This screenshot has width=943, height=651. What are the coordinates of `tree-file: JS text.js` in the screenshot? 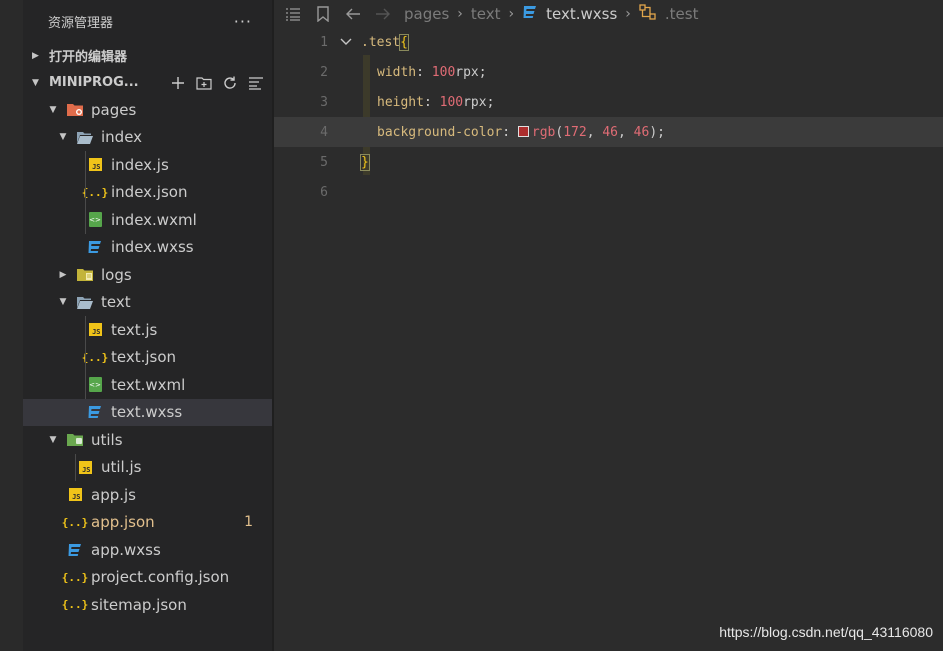 It's located at (147, 330).